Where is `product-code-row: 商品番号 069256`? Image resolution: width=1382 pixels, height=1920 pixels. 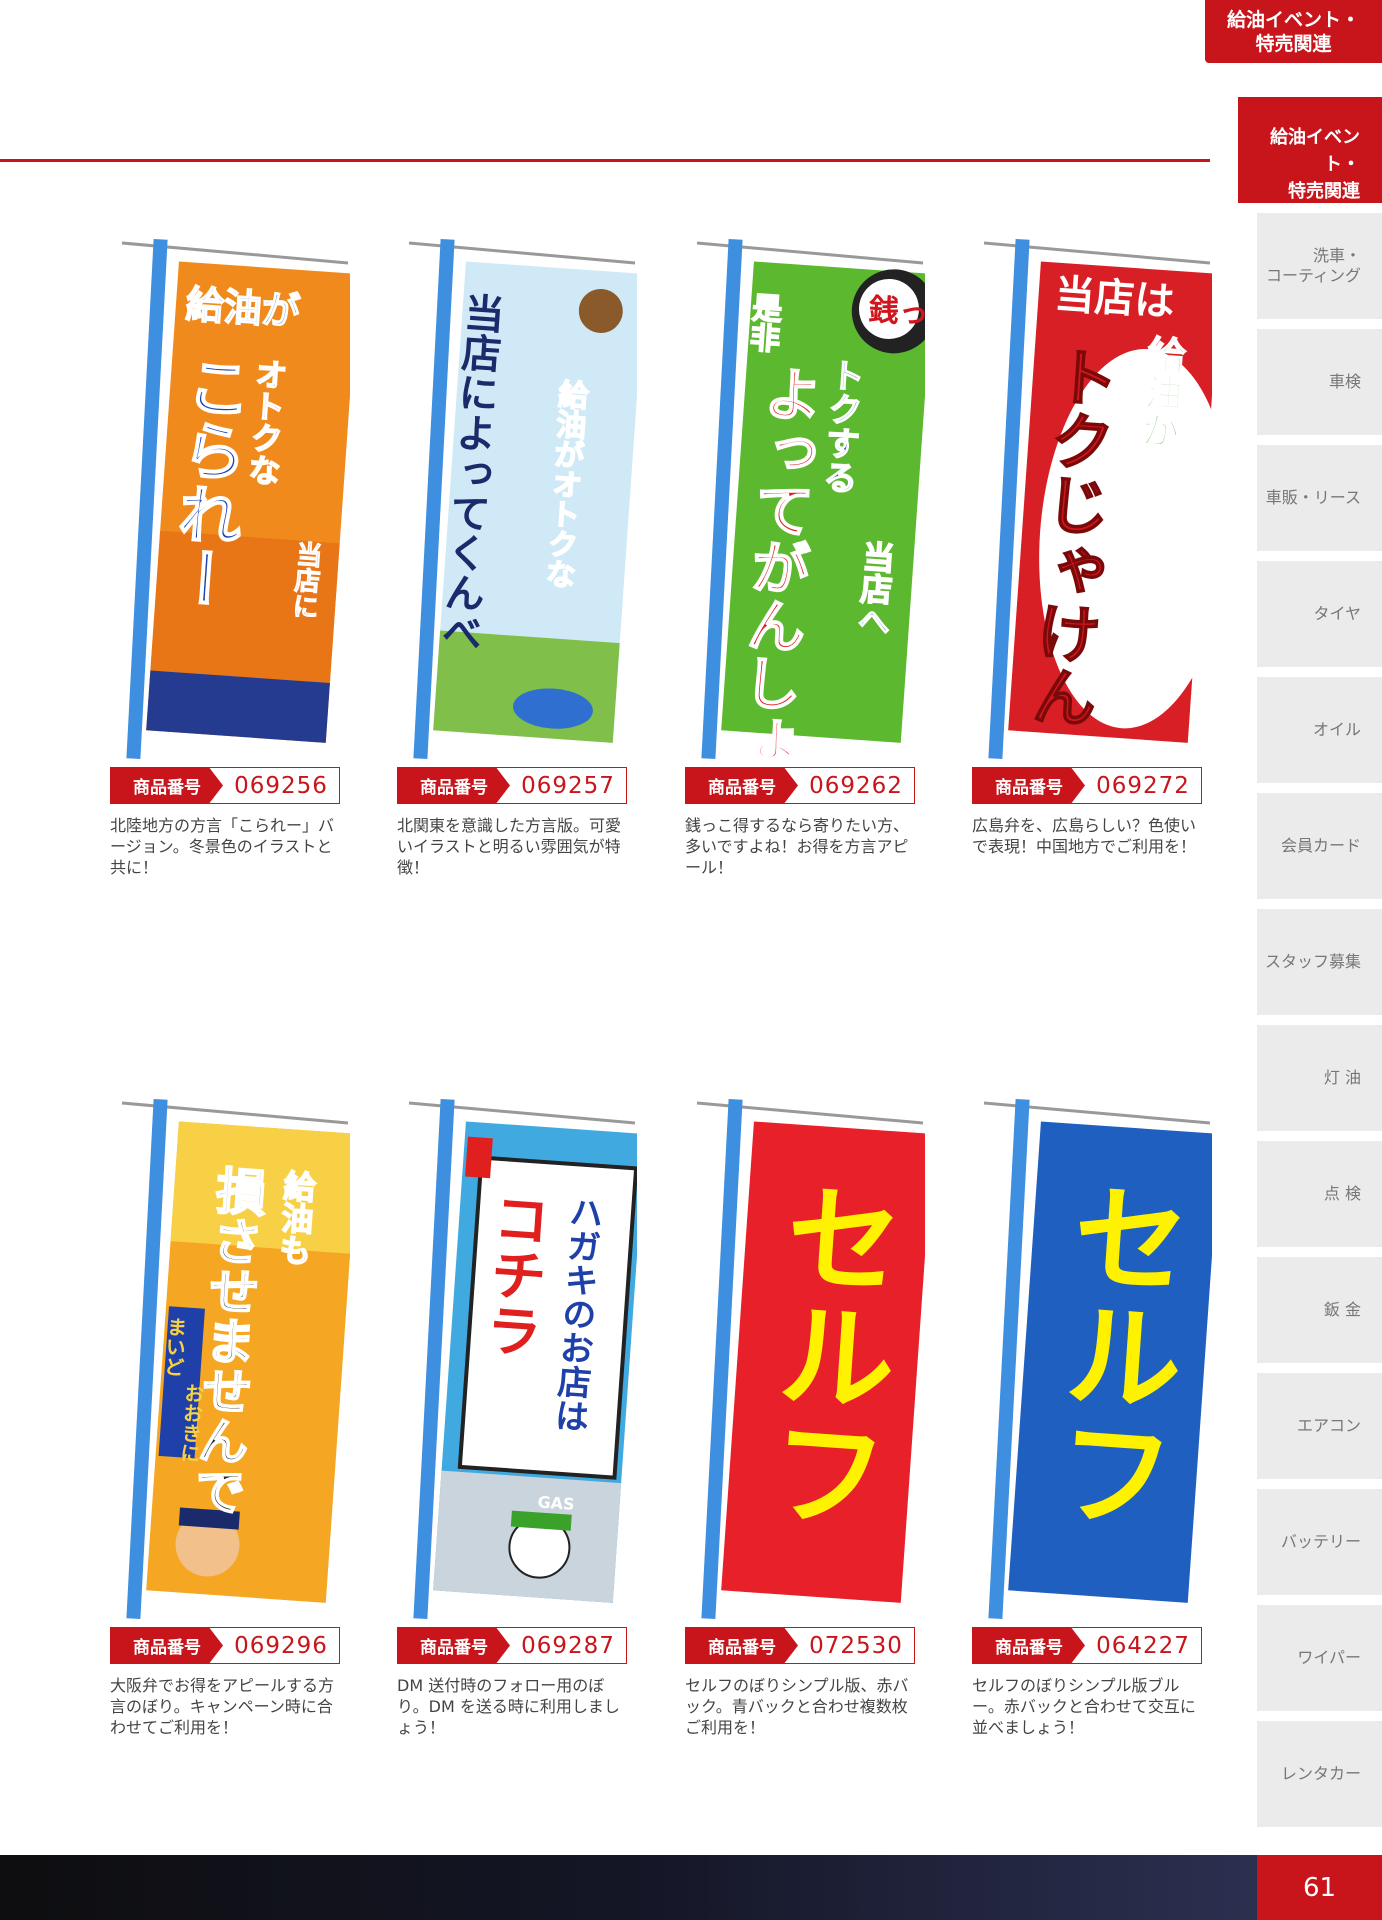
product-code-row: 商品番号 069256 is located at coordinates (225, 785).